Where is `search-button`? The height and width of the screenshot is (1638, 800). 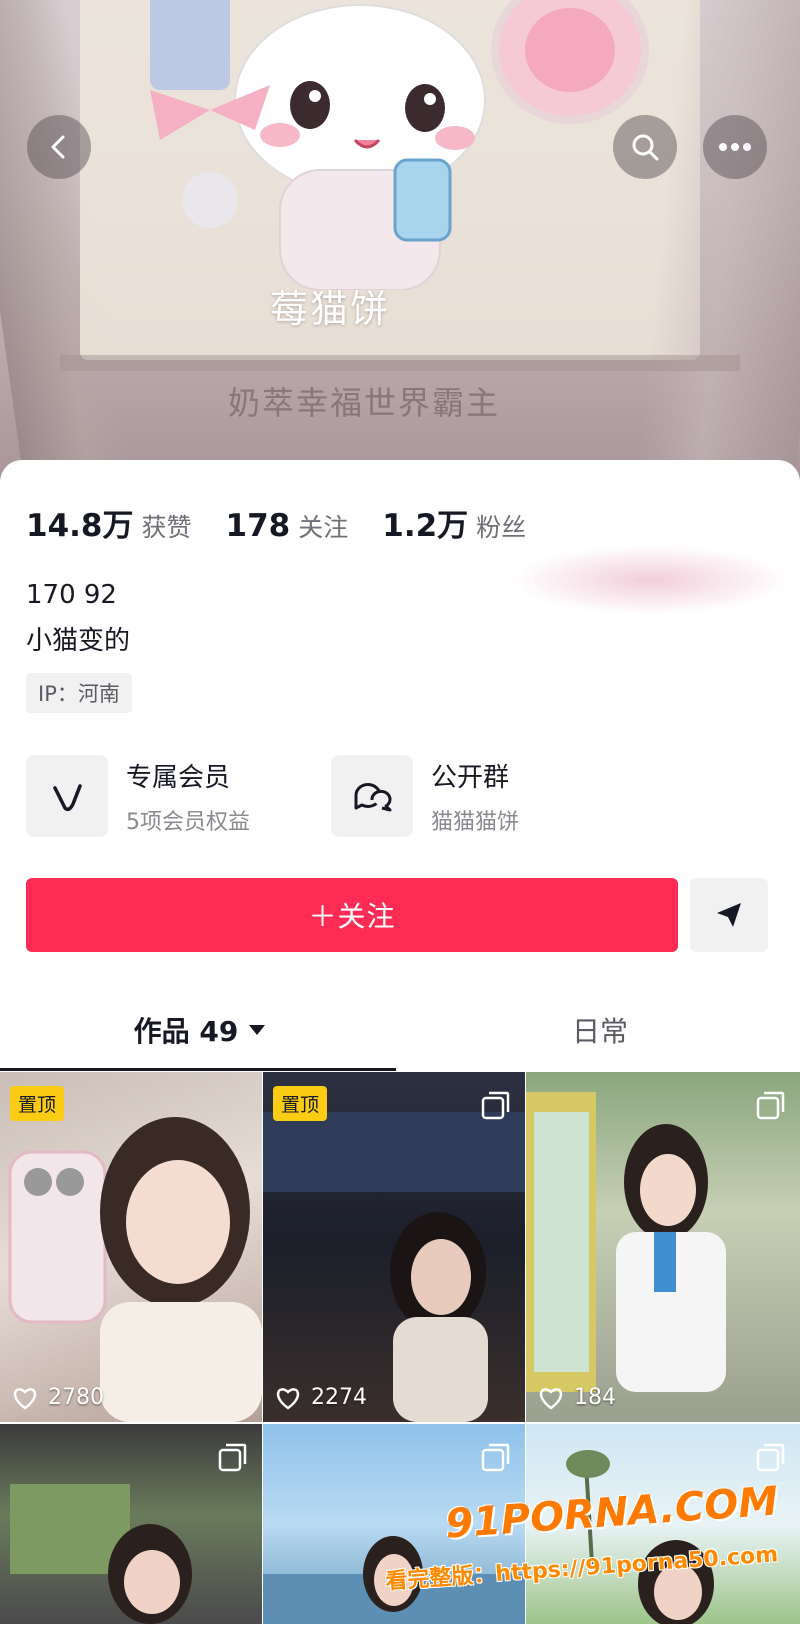
search-button is located at coordinates (645, 147).